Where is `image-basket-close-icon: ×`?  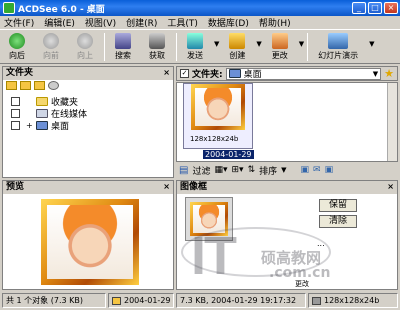 image-basket-close-icon: × is located at coordinates (390, 186).